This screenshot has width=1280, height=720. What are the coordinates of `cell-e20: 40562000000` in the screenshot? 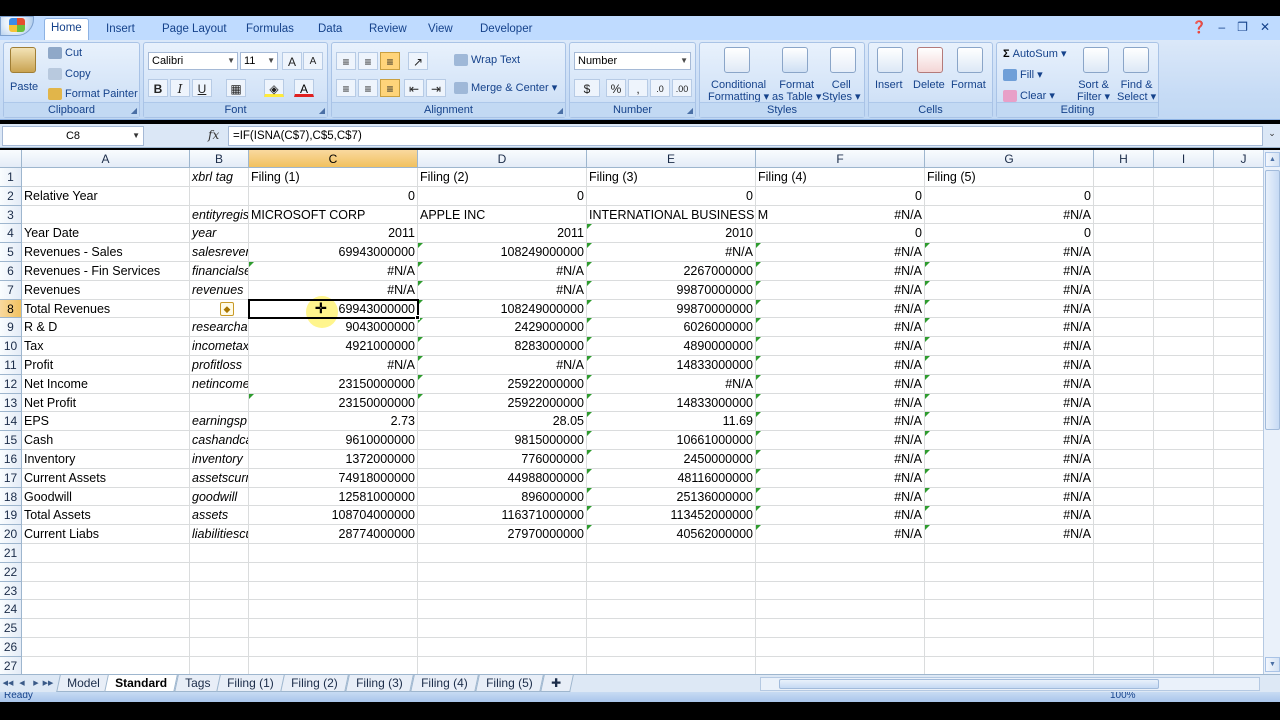 It's located at (671, 534).